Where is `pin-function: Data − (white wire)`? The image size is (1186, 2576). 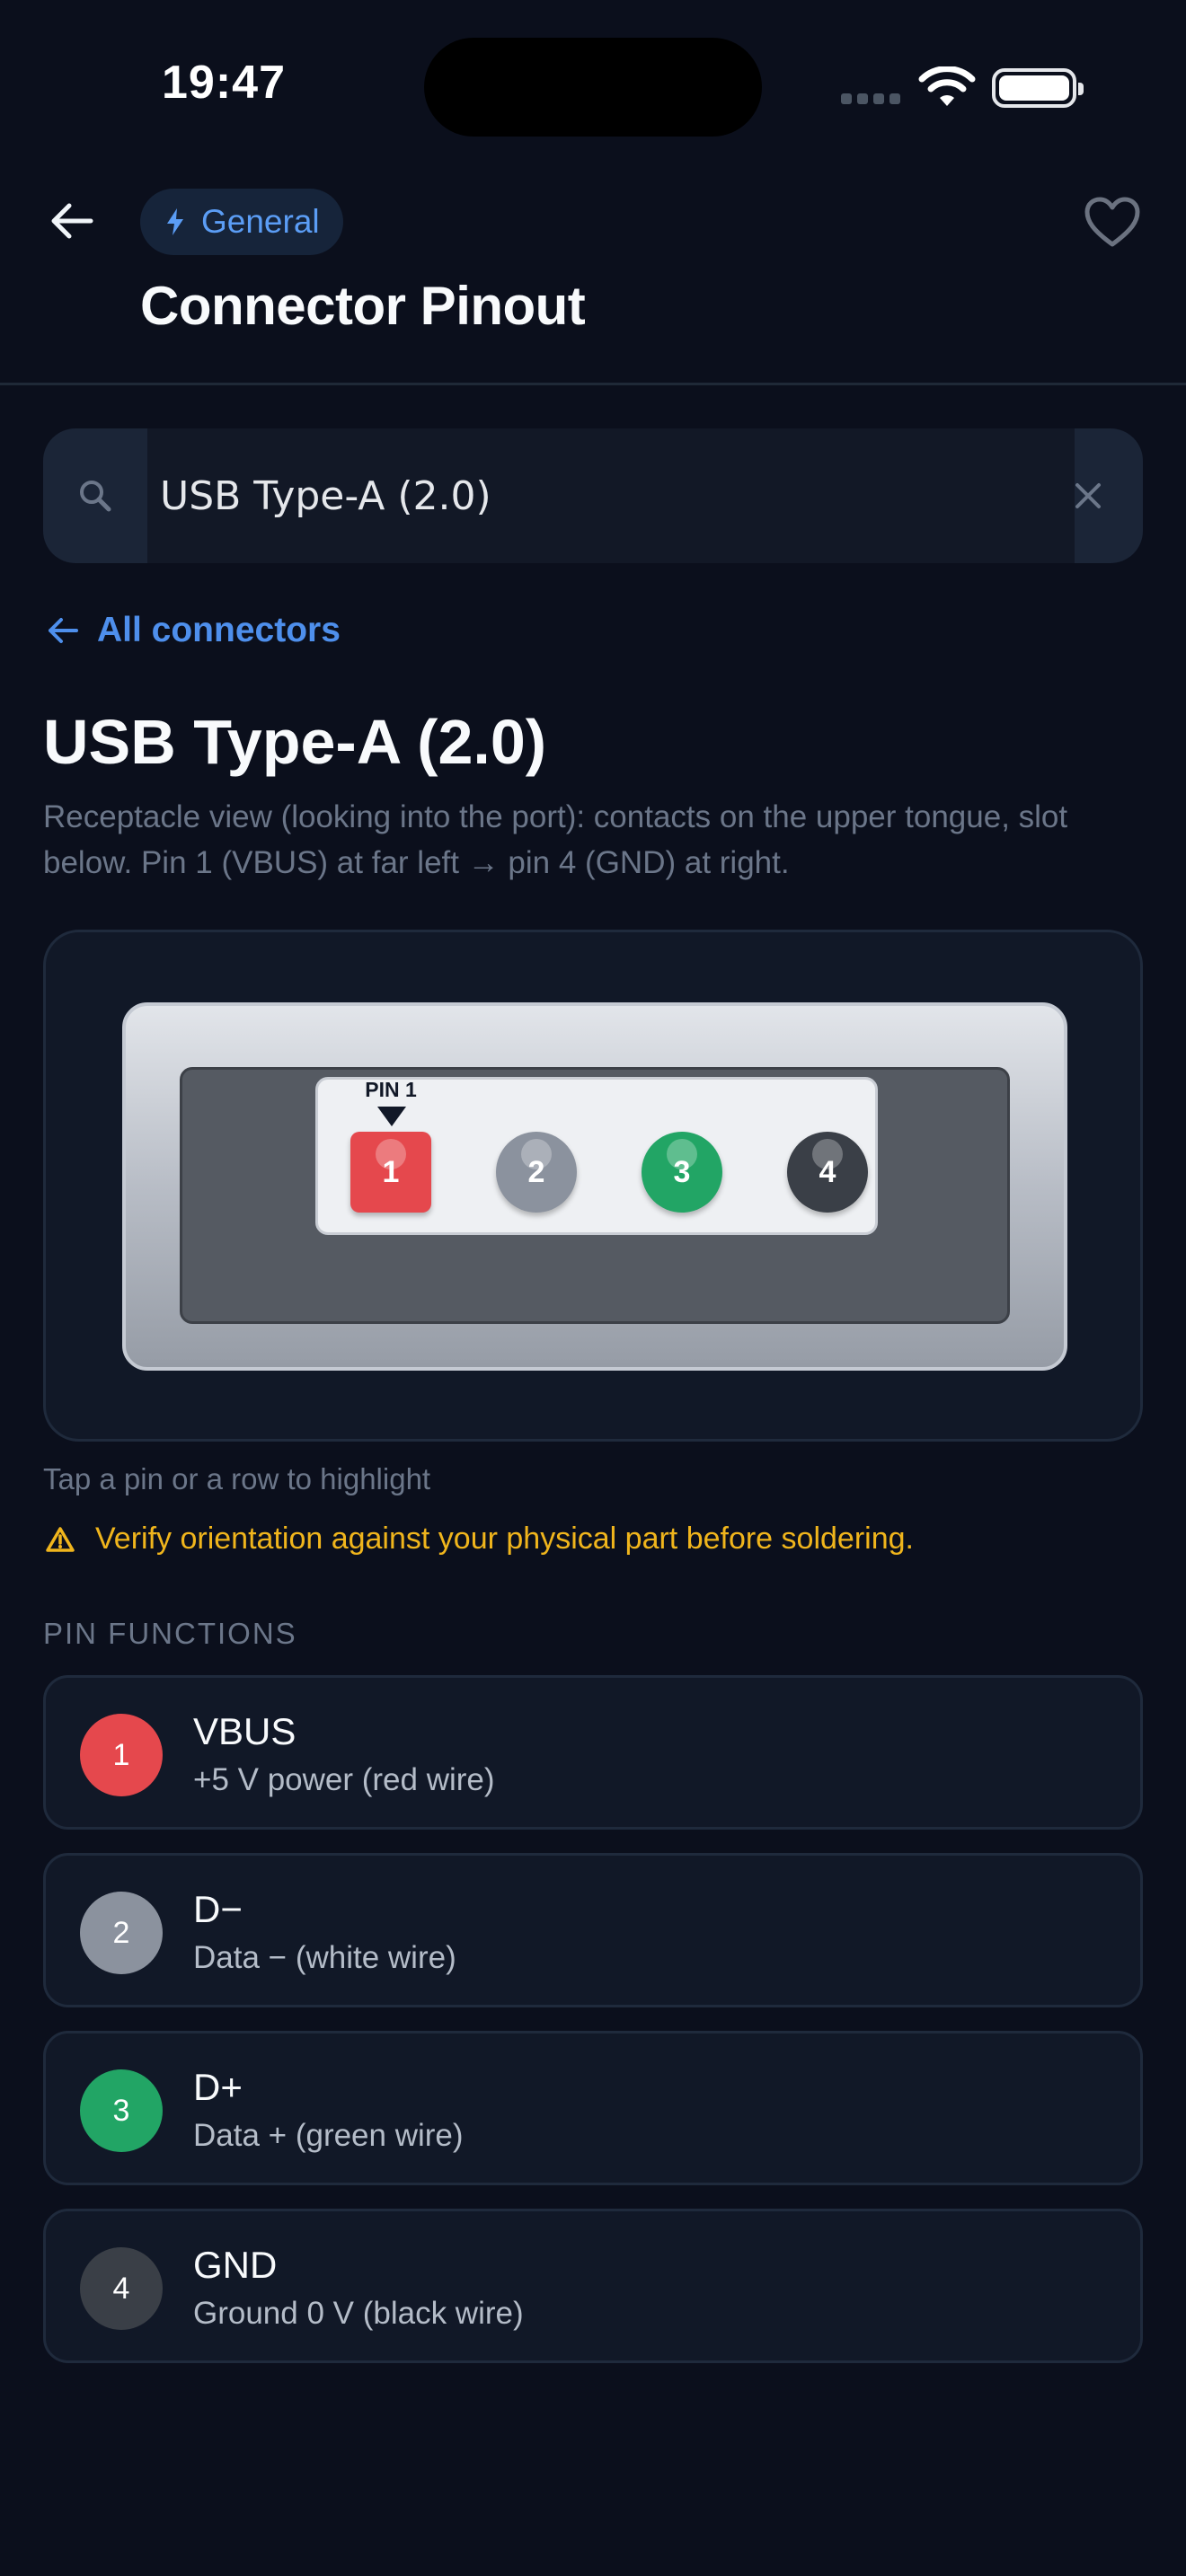 pin-function: Data − (white wire) is located at coordinates (324, 1957).